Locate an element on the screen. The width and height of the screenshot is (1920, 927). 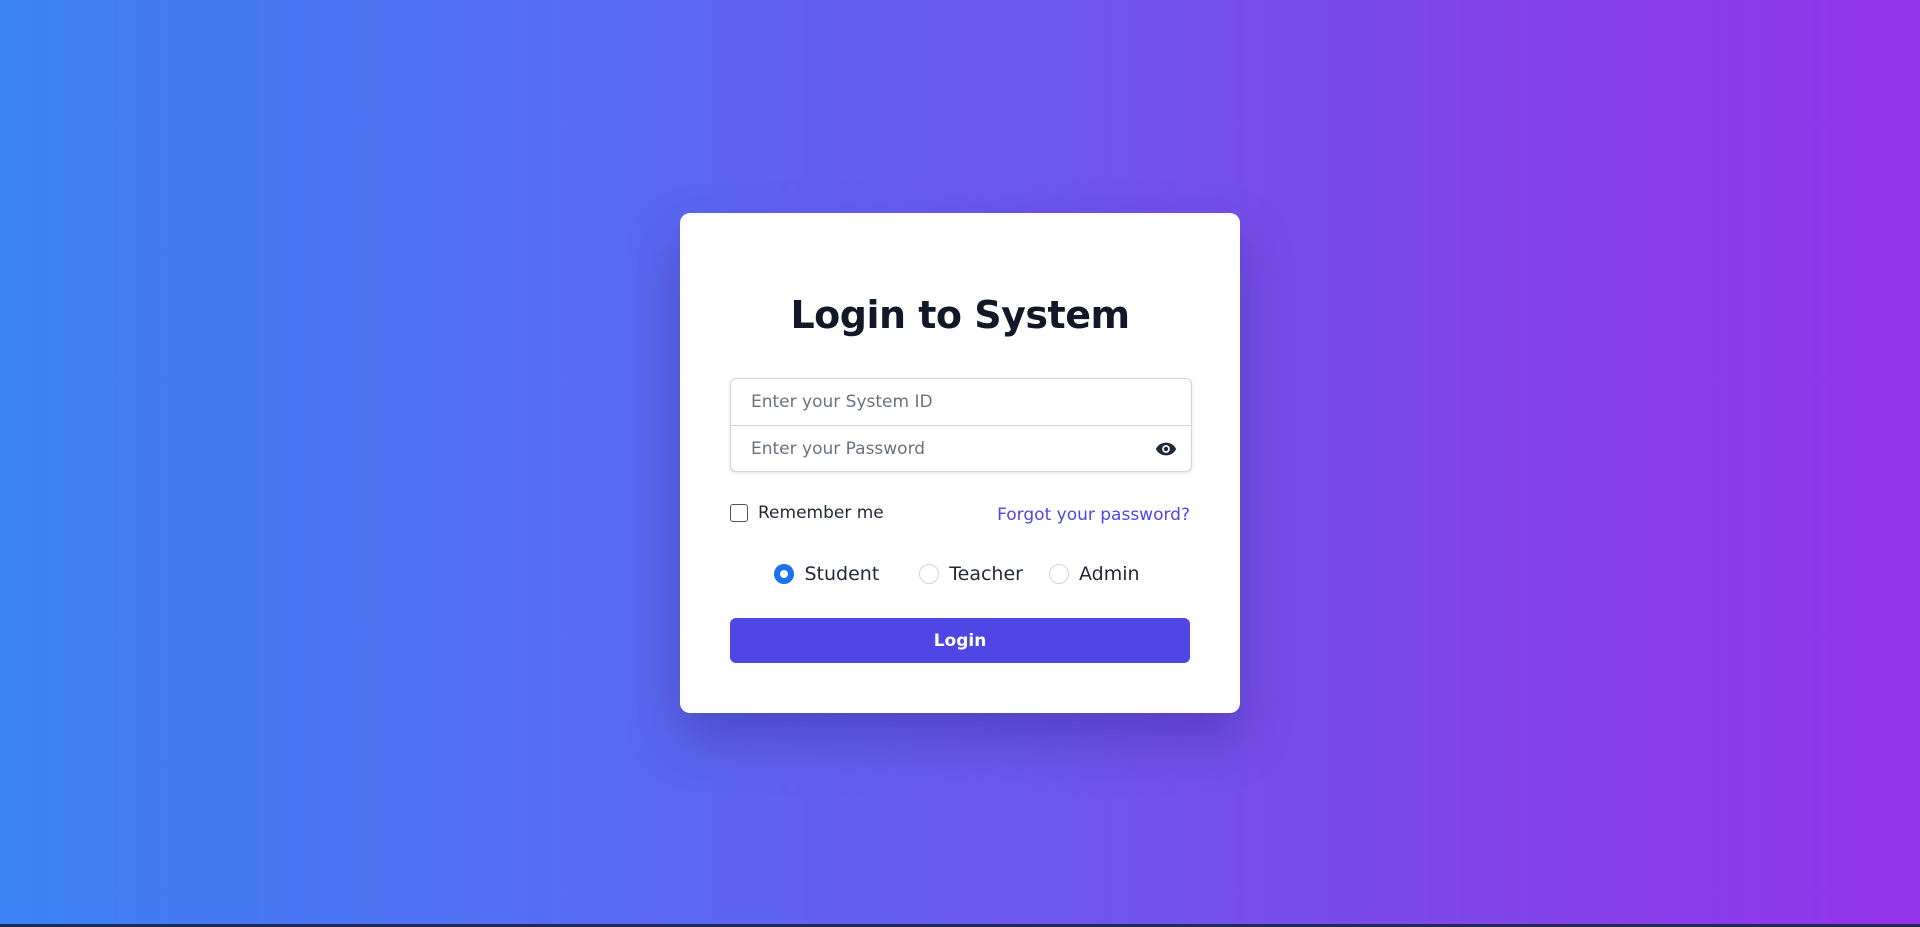
role-option-admin: Admin is located at coordinates (1097, 574).